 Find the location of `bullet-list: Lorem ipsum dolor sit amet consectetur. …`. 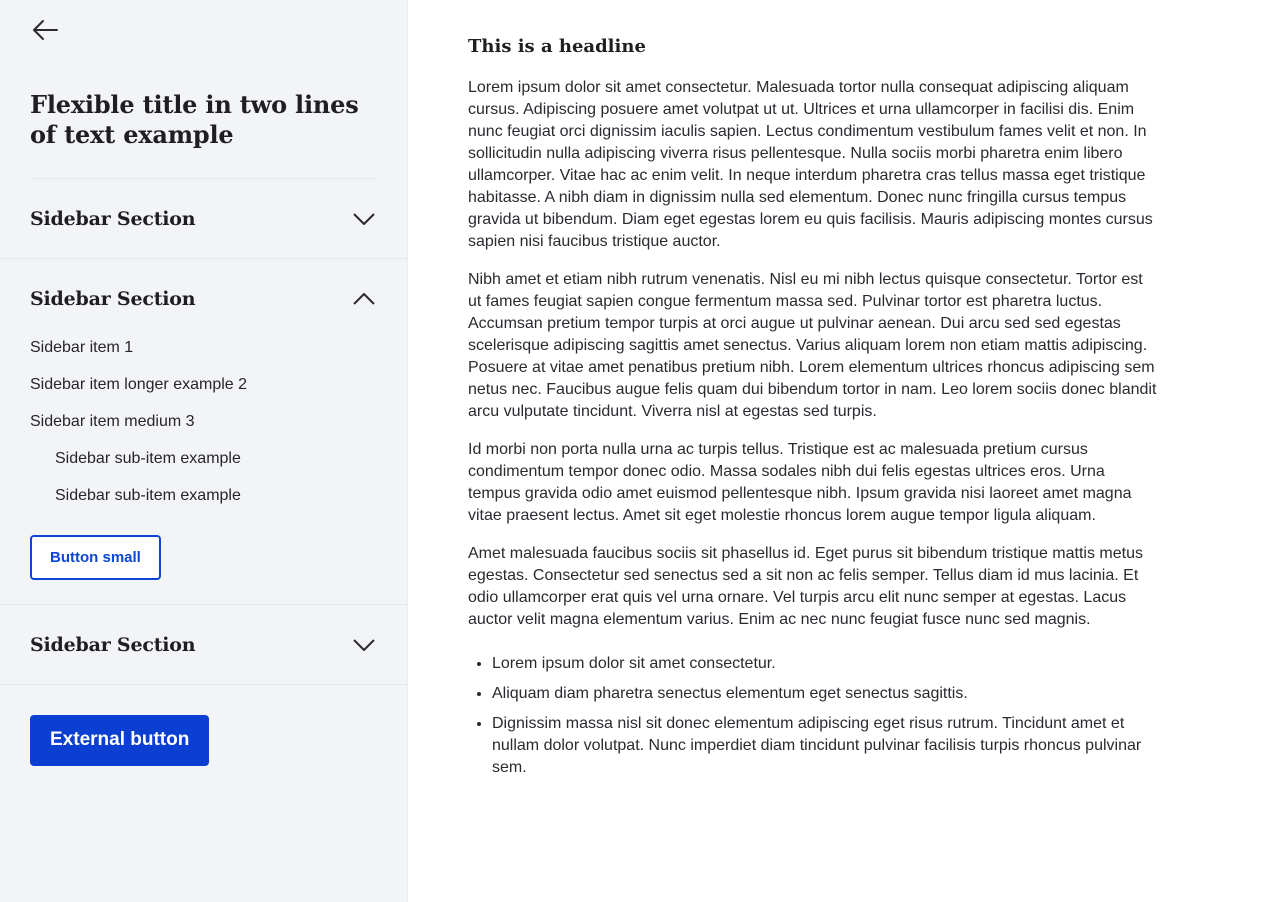

bullet-list: Lorem ipsum dolor sit amet consectetur. … is located at coordinates (813, 716).